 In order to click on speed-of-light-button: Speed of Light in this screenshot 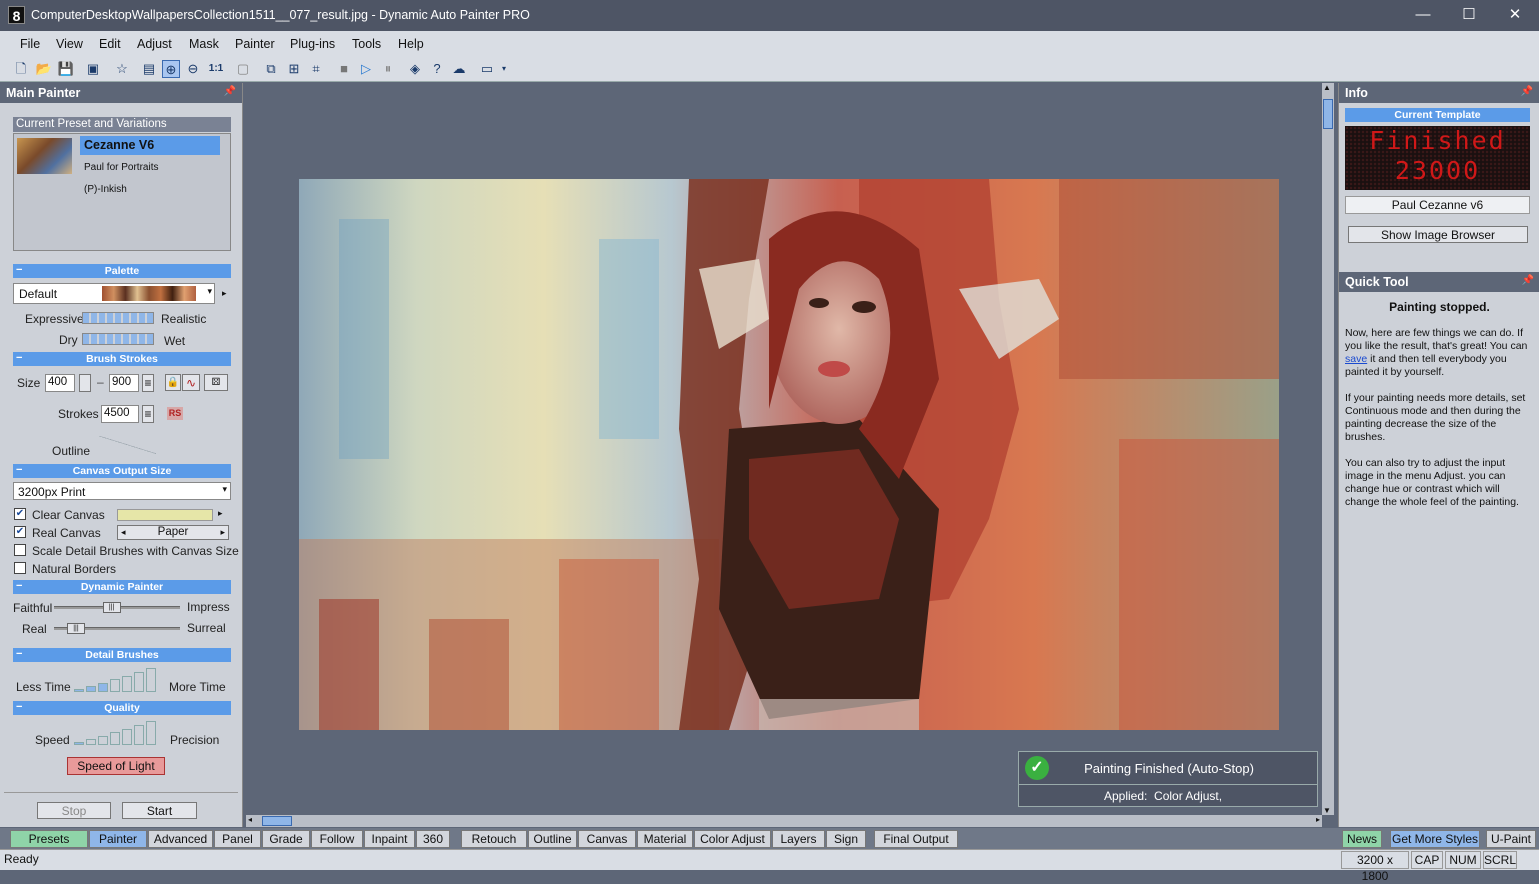, I will do `click(116, 766)`.